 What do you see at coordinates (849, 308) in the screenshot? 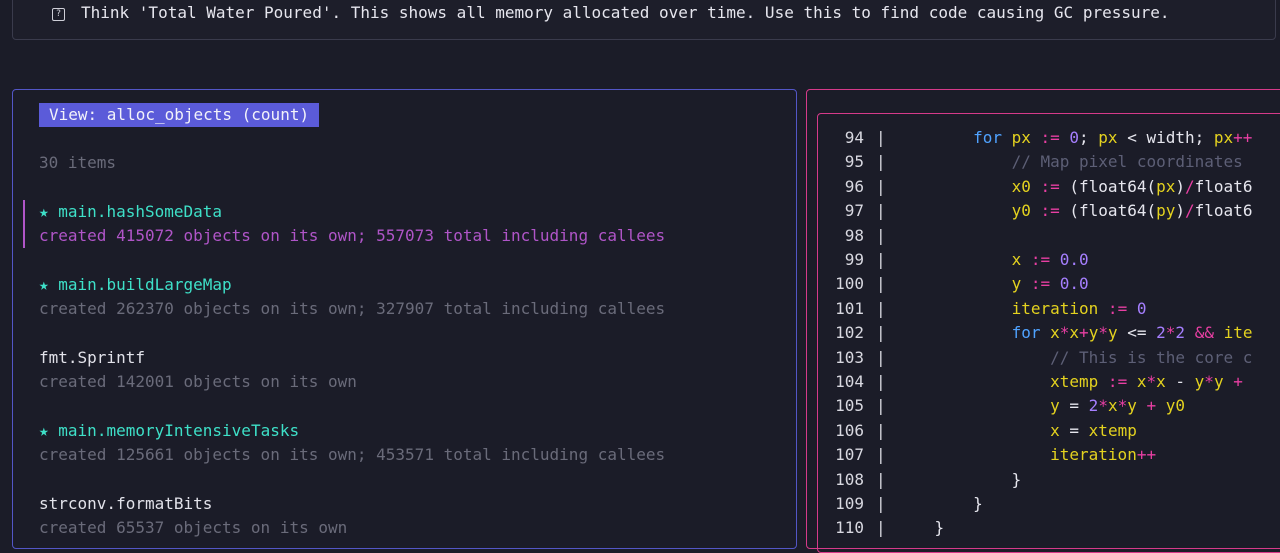
I see `line-number: 101` at bounding box center [849, 308].